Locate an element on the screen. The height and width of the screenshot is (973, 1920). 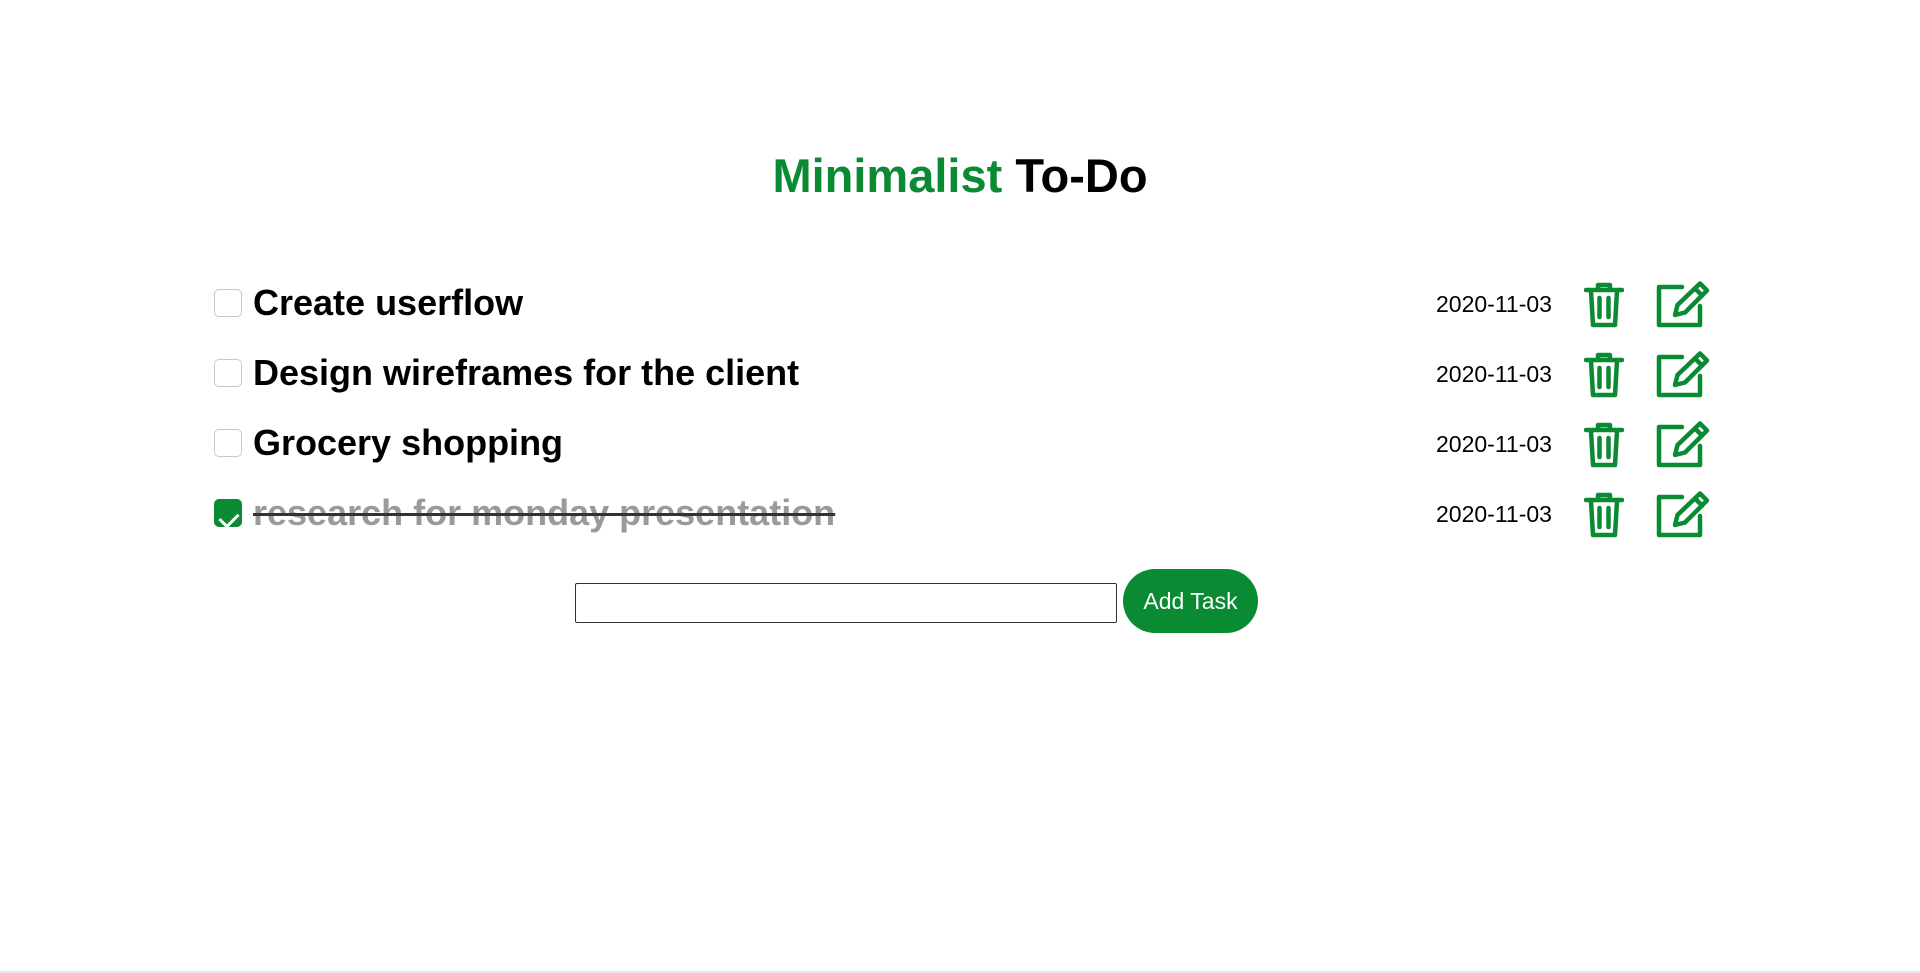
title-rest: To-Do is located at coordinates (1081, 175).